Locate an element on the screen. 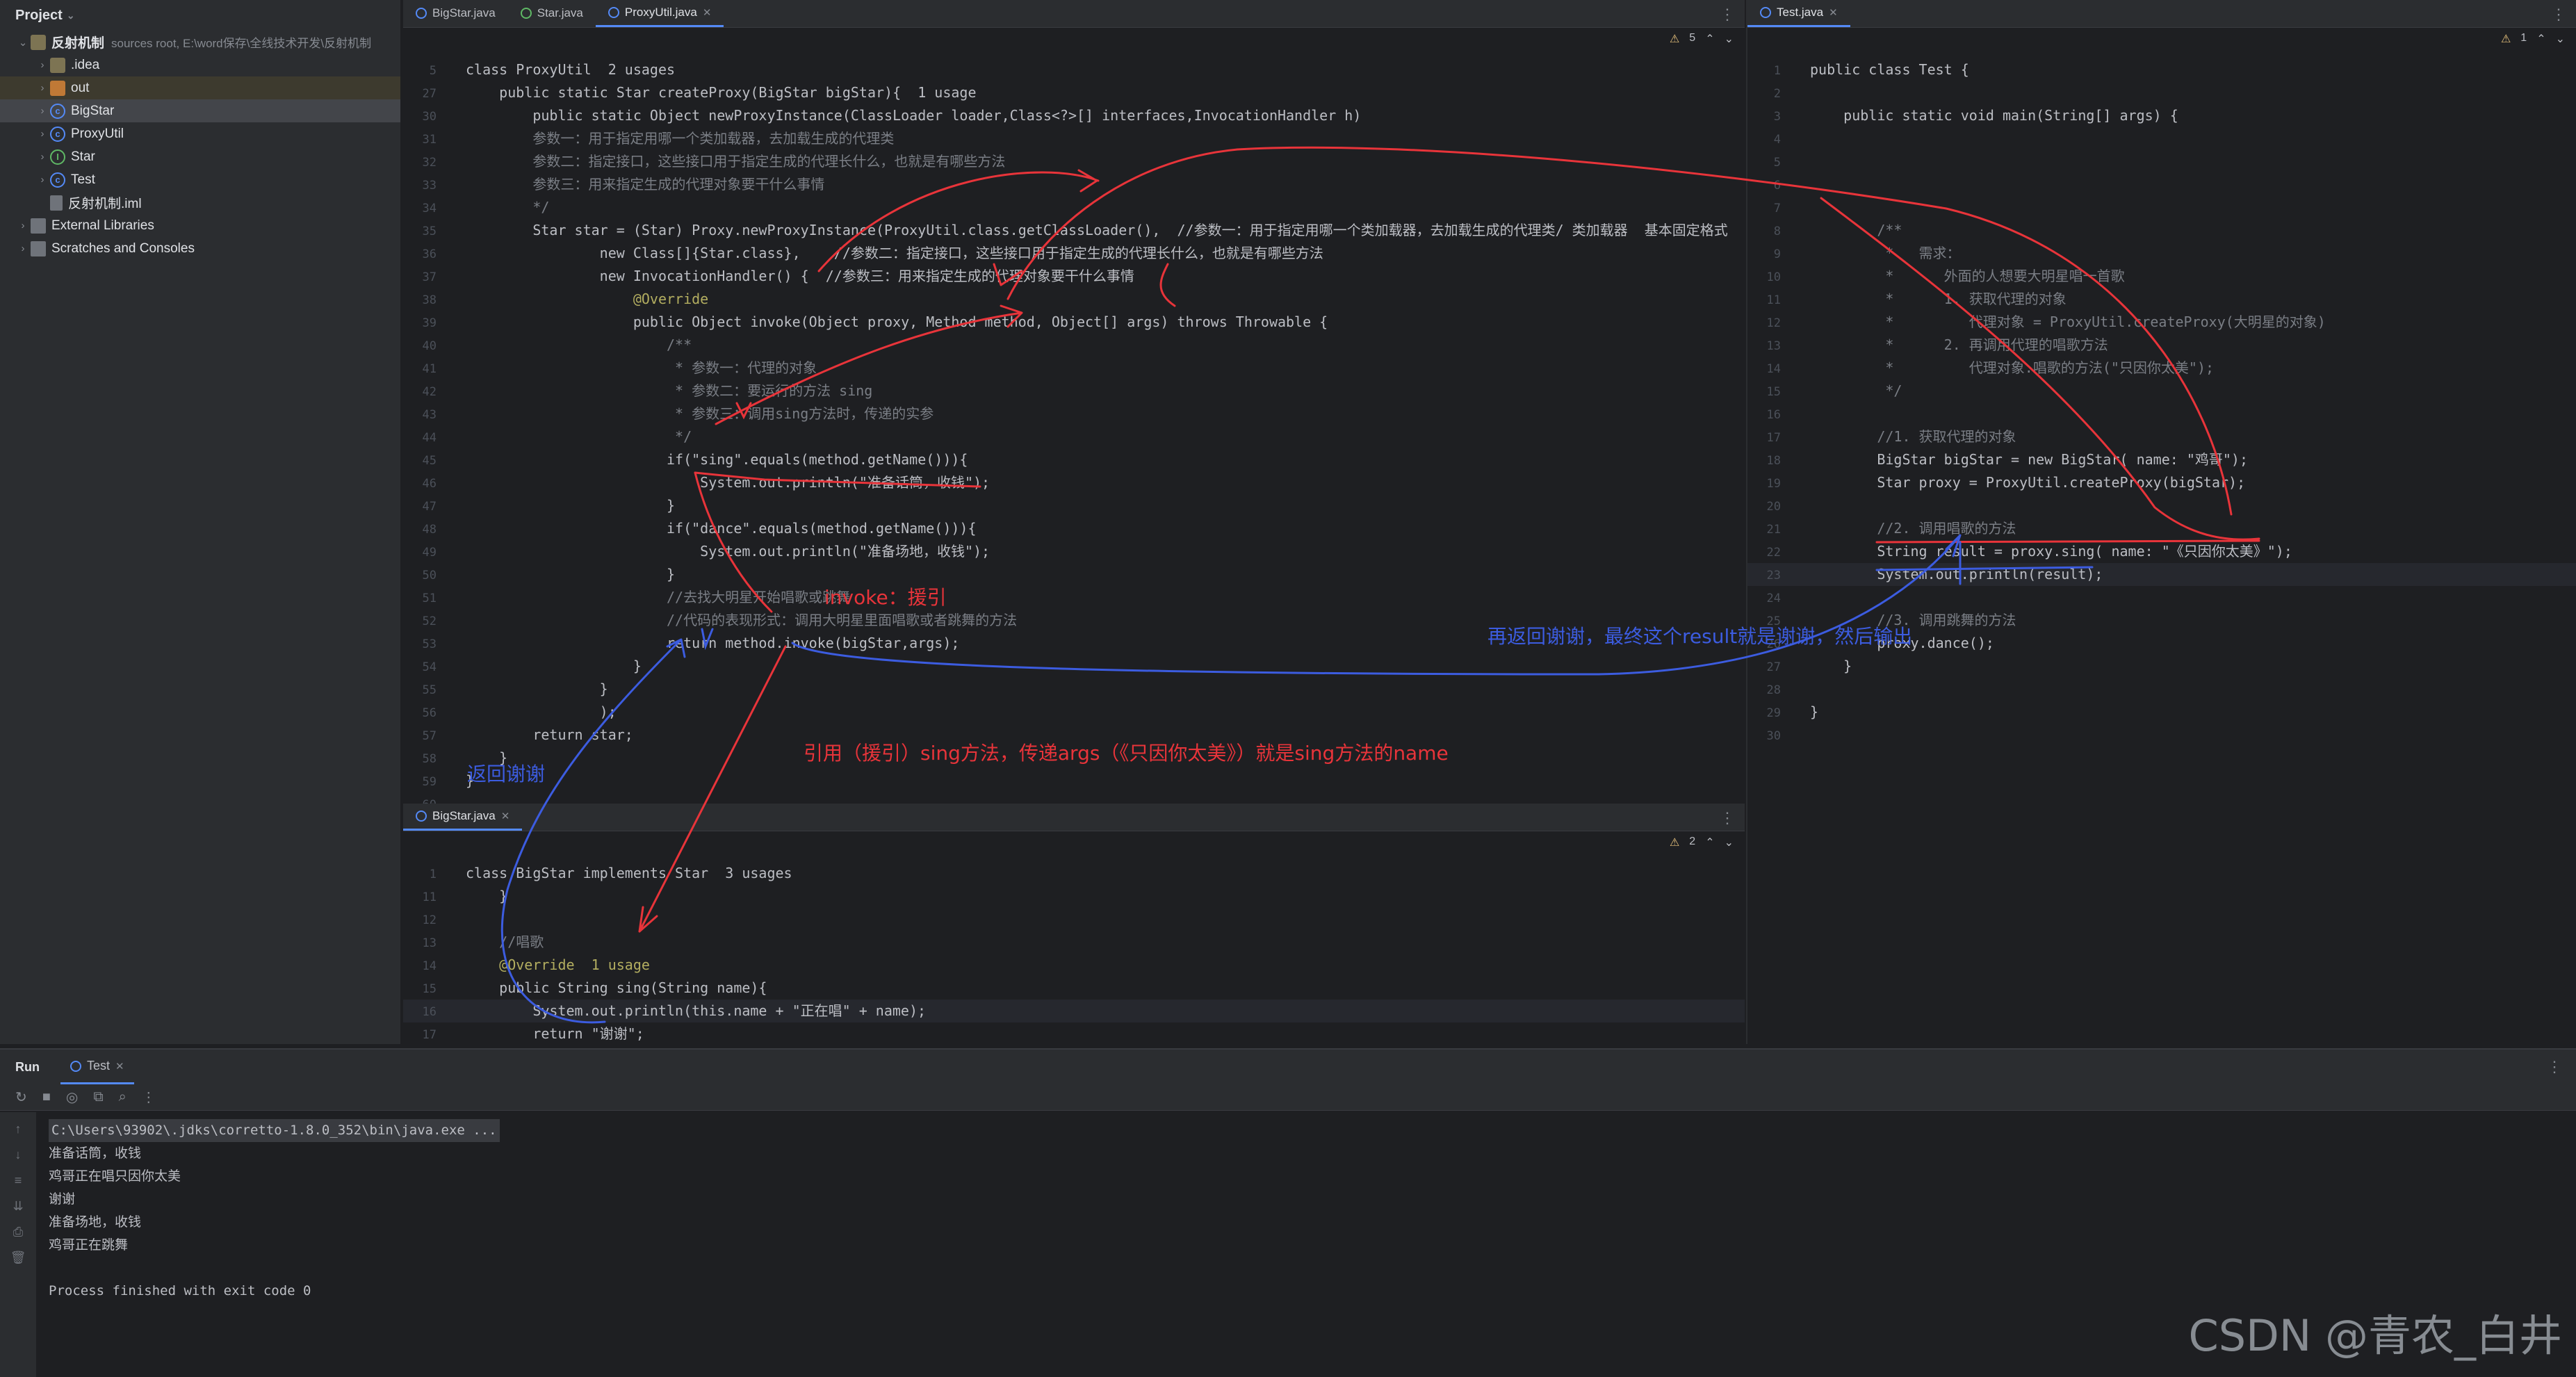 This screenshot has height=1377, width=2576. line-number: 29 is located at coordinates (1766, 713).